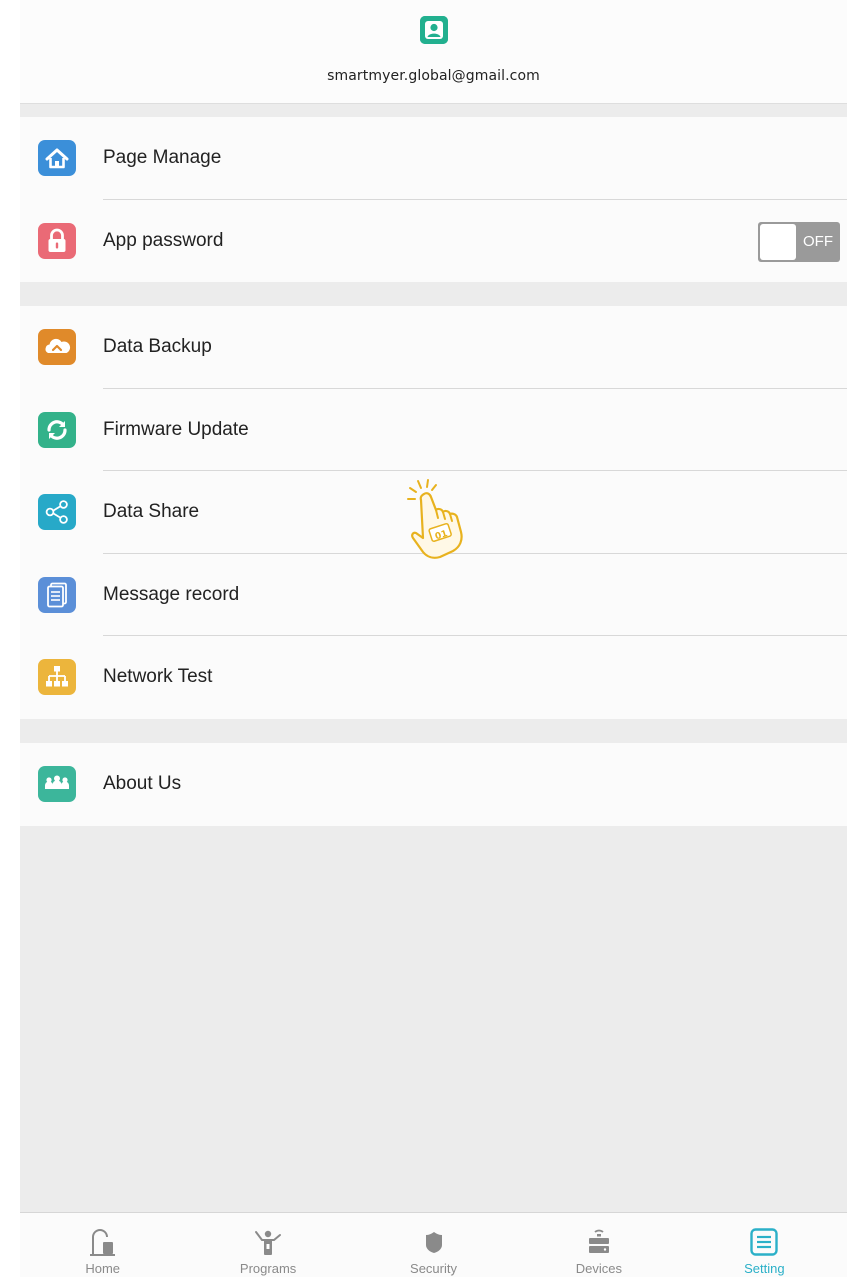 This screenshot has height=1277, width=850. I want to click on account-header: smartmyer.global@gmail.com, so click(433, 52).